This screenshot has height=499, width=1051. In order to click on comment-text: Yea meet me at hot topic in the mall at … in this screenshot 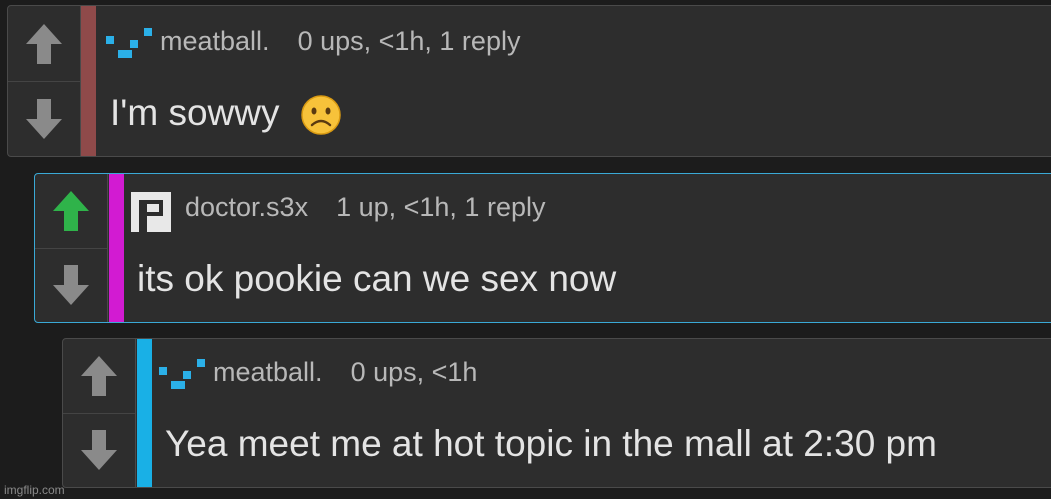, I will do `click(551, 443)`.